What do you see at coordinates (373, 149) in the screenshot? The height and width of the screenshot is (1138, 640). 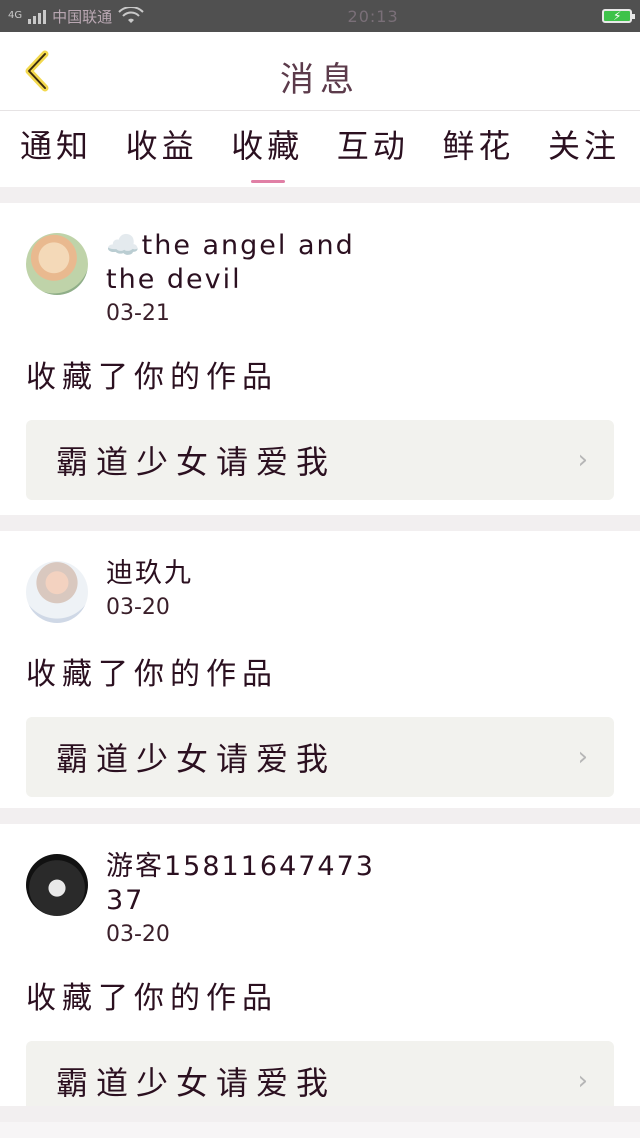 I see `tab-interactions: 互动` at bounding box center [373, 149].